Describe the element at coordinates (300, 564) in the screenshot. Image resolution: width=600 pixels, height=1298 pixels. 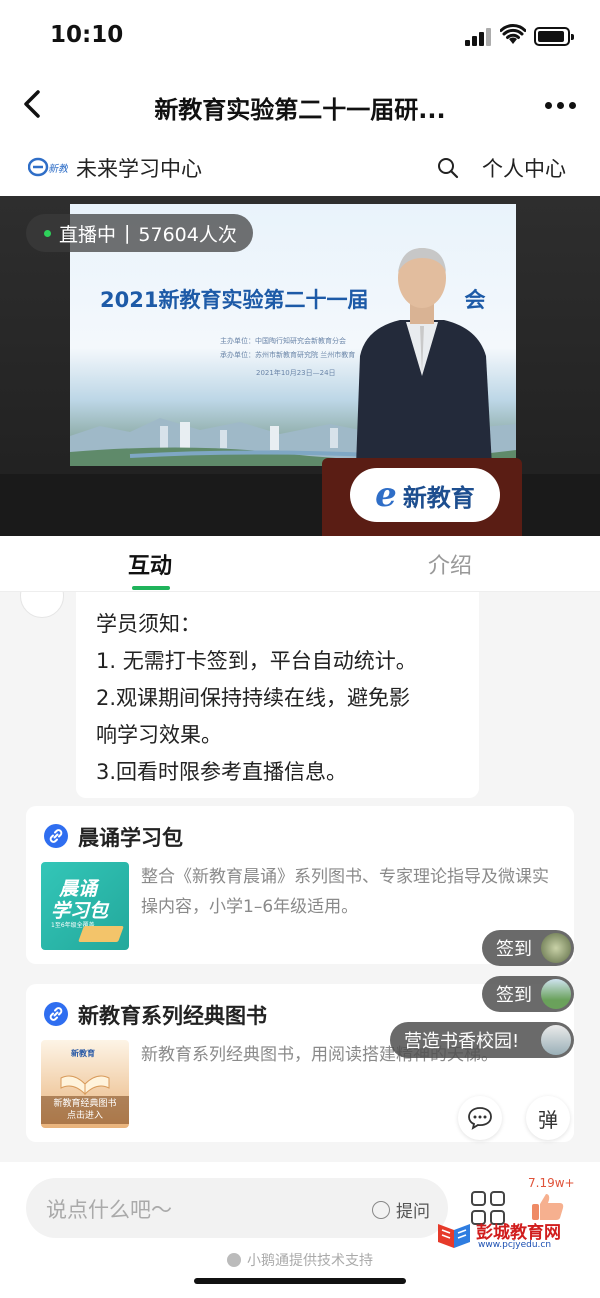
I see `tab-bar: 互动 介绍` at that location.